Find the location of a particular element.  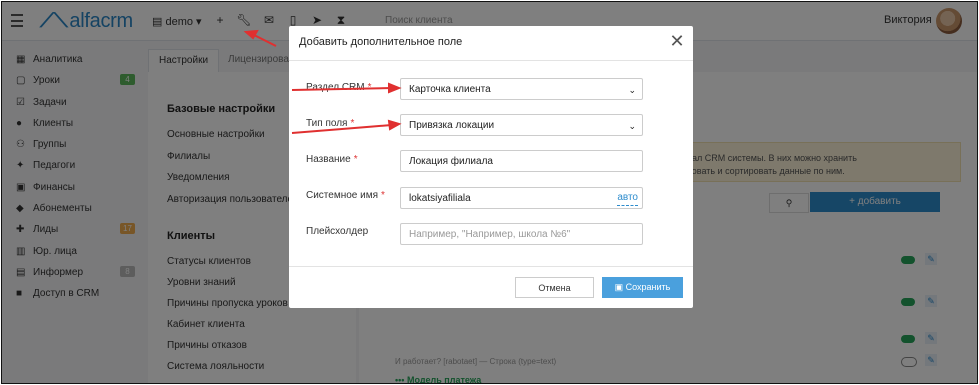

field-type-value: Привязка локации is located at coordinates (452, 125).